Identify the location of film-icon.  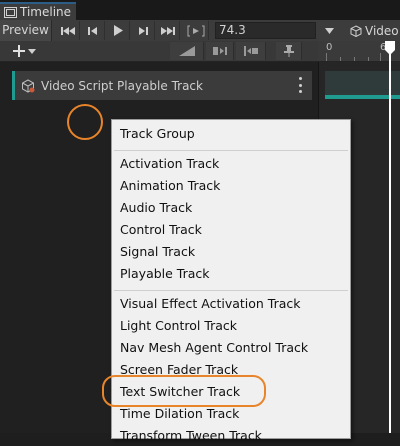
(10, 12).